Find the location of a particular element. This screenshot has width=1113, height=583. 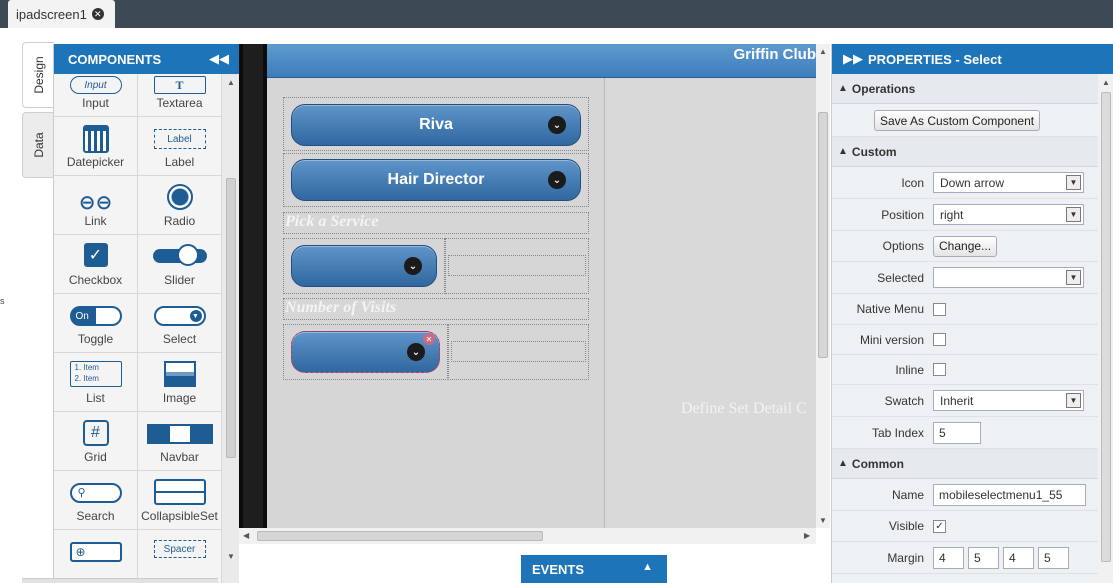

component-grid: # Grid is located at coordinates (96, 441).